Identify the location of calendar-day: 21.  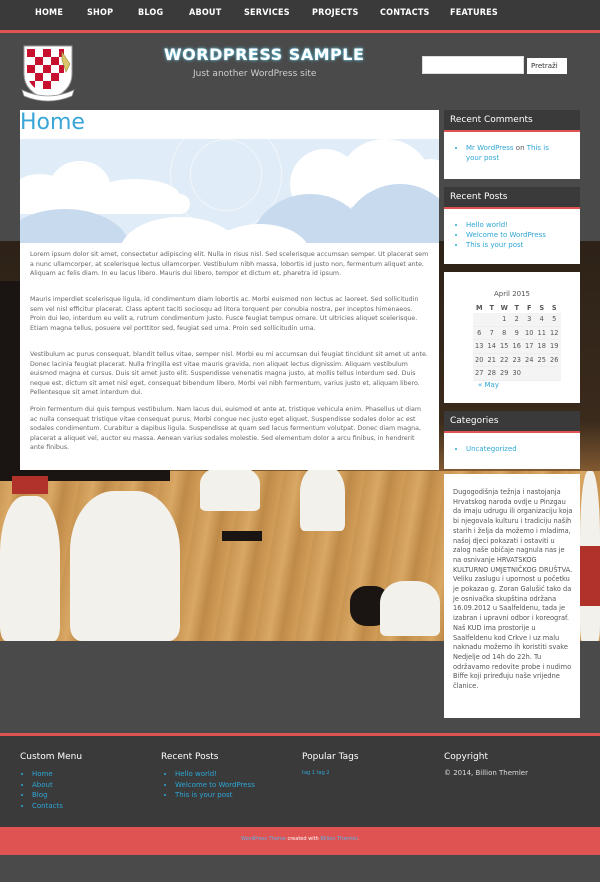
(491, 360).